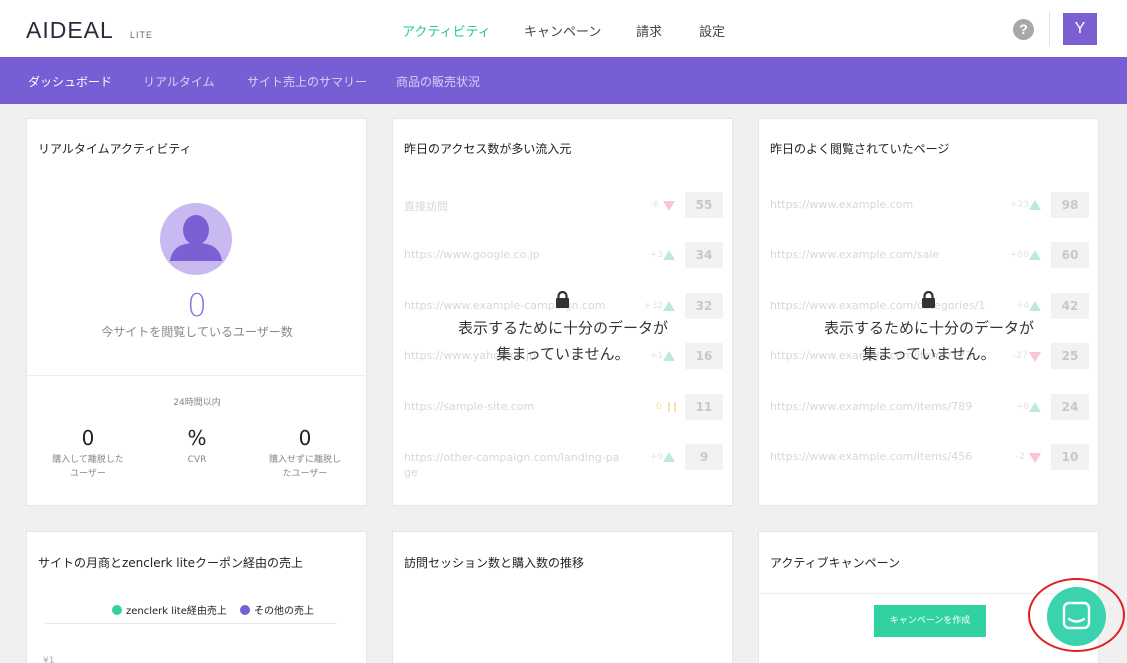 This screenshot has width=1127, height=663. What do you see at coordinates (704, 407) in the screenshot?
I see `row-count: 11` at bounding box center [704, 407].